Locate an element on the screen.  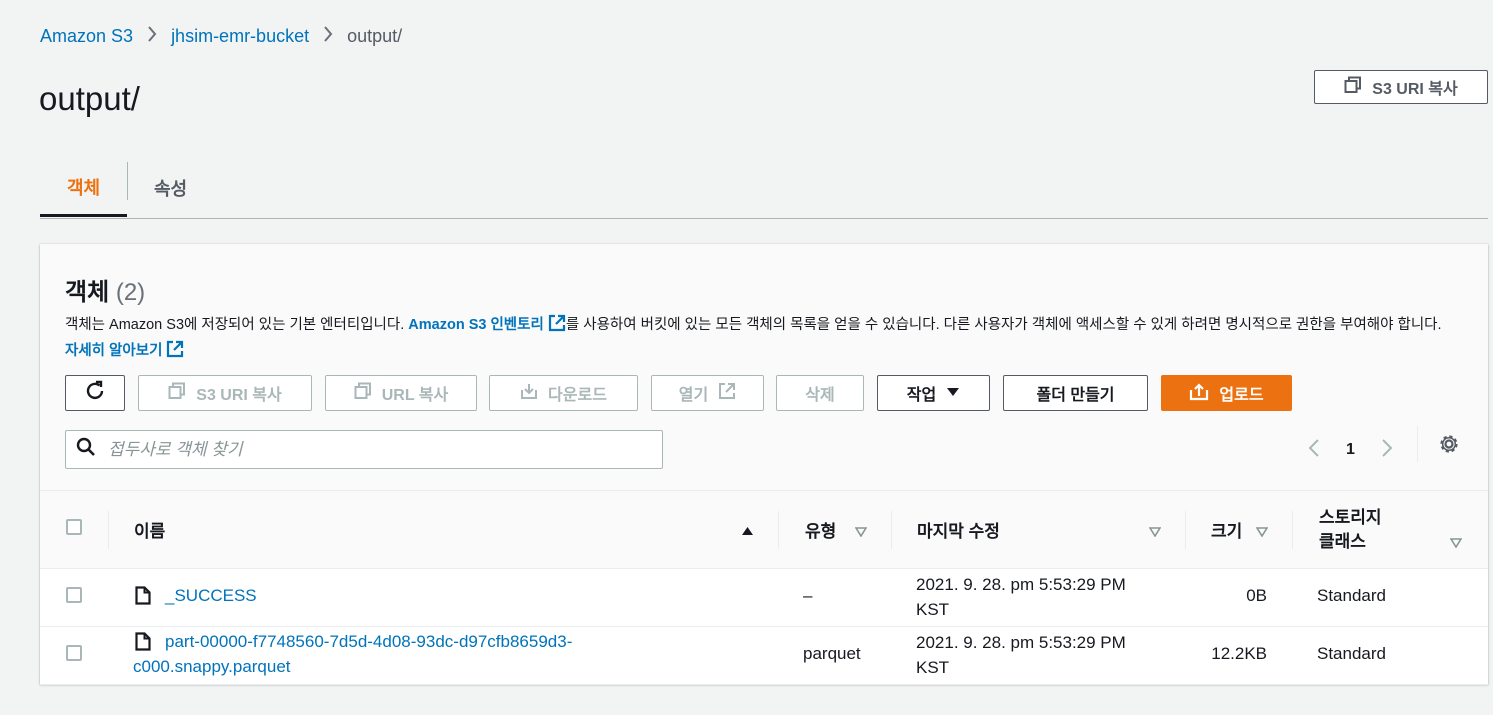
objects-panel-title: 객체 (2) is located at coordinates (105, 289).